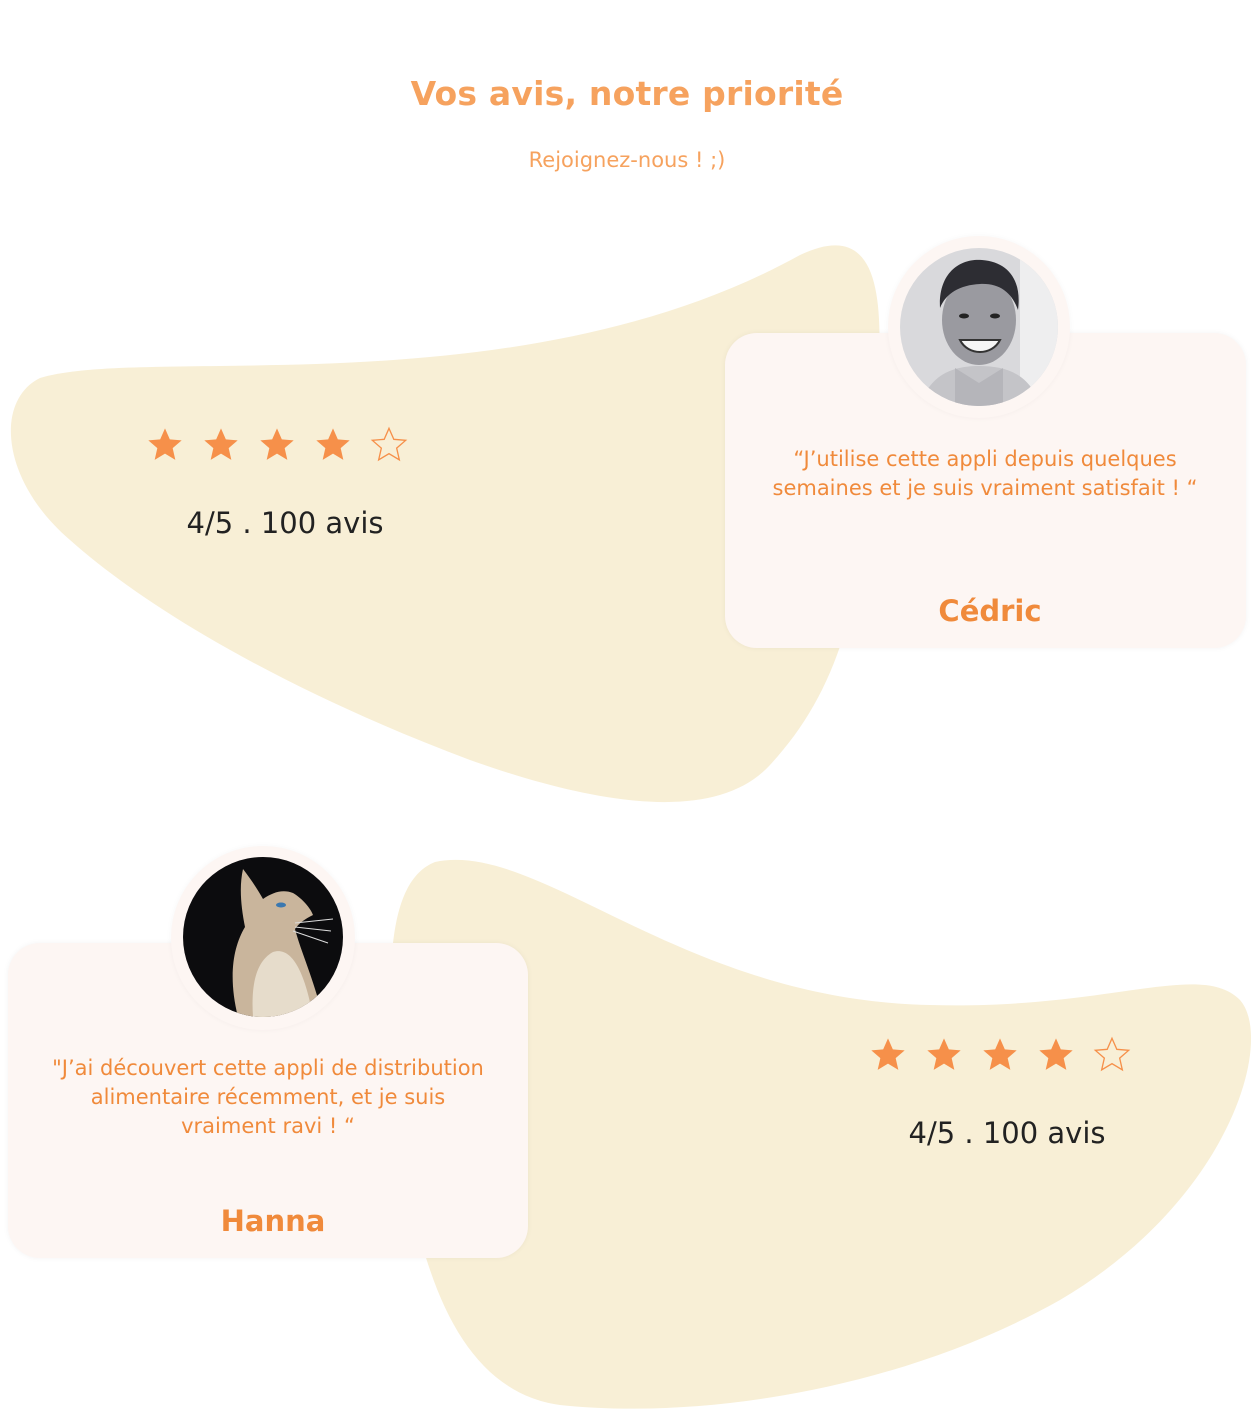  Describe the element at coordinates (627, 93) in the screenshot. I see `page-title: Vos avis, notre priorité` at that location.